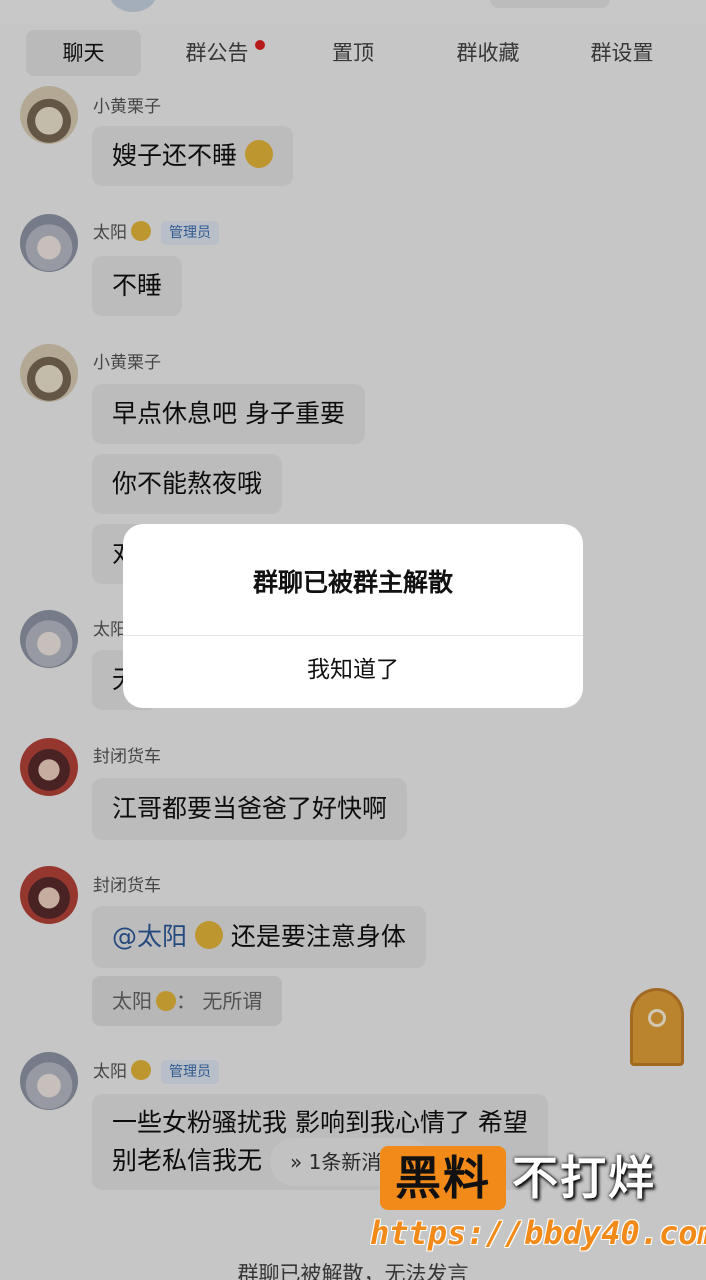 This screenshot has width=706, height=1280. Describe the element at coordinates (443, 1178) in the screenshot. I see `watermark-brand-left: 黑料` at that location.